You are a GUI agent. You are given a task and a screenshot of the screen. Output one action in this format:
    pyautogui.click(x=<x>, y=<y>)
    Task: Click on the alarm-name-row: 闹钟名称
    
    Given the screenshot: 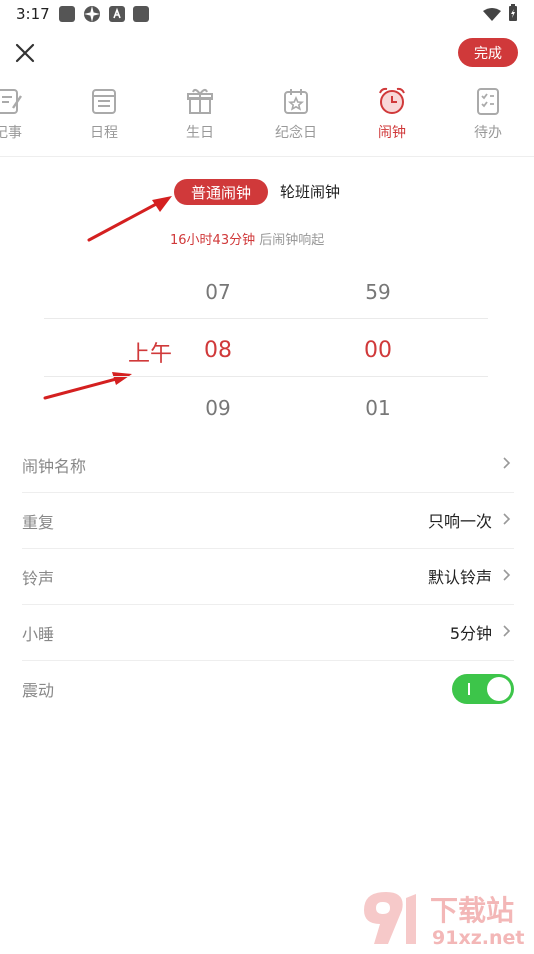 What is the action you would take?
    pyautogui.click(x=268, y=464)
    